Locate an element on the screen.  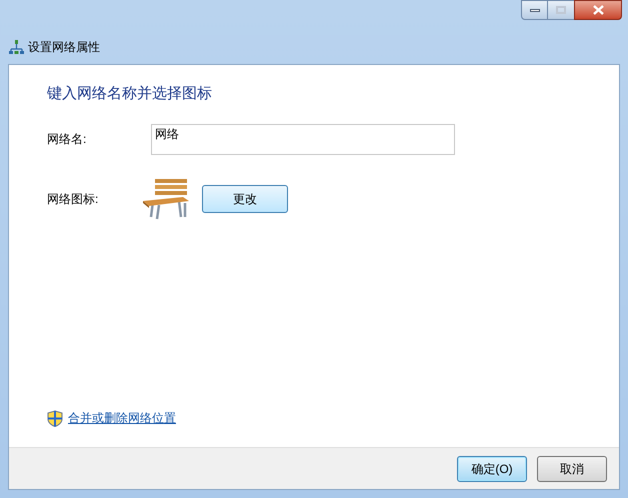
maximize-button is located at coordinates (561, 10).